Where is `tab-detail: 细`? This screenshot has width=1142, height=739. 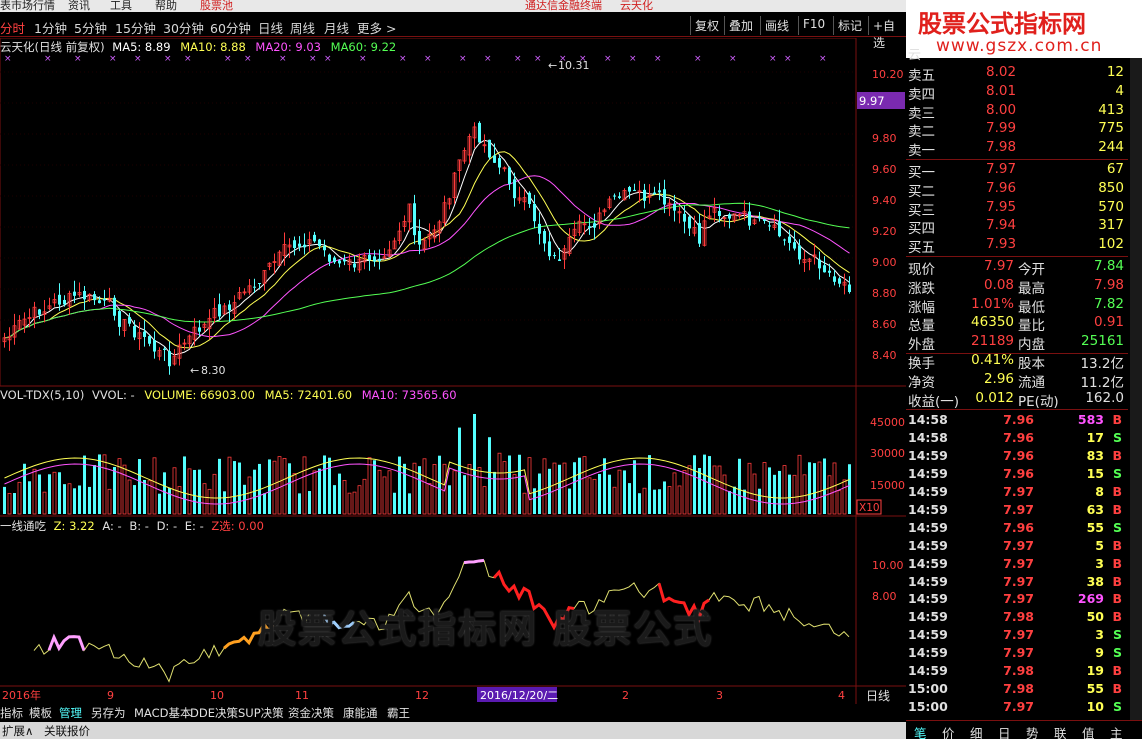
tab-detail: 细 is located at coordinates (976, 731).